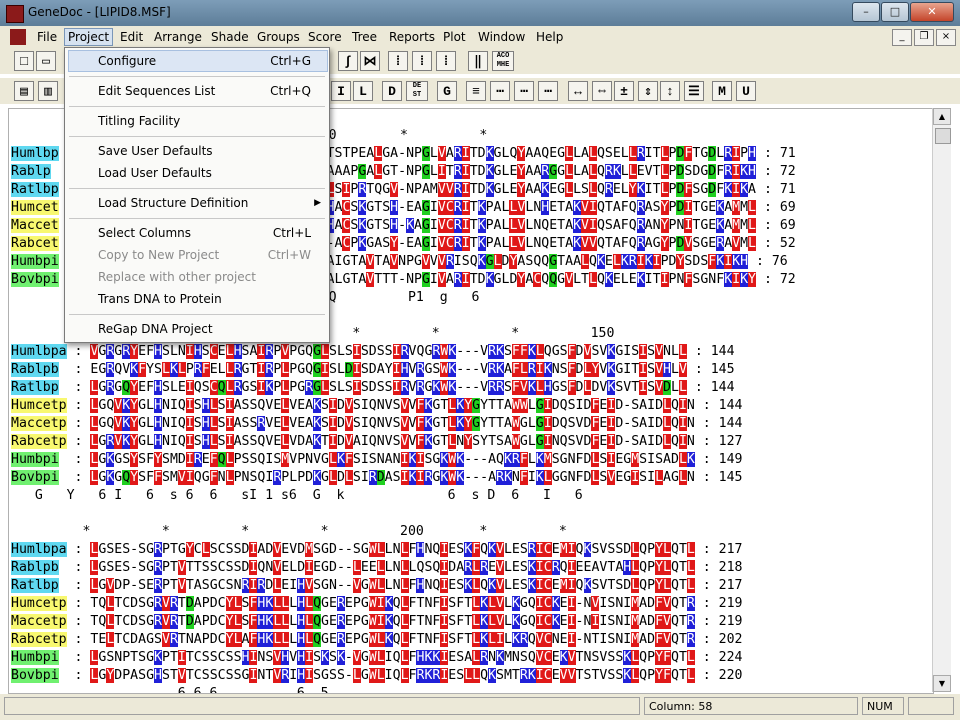 This screenshot has height=720, width=960. What do you see at coordinates (524, 91) in the screenshot?
I see `stack3-icon: ⋯` at bounding box center [524, 91].